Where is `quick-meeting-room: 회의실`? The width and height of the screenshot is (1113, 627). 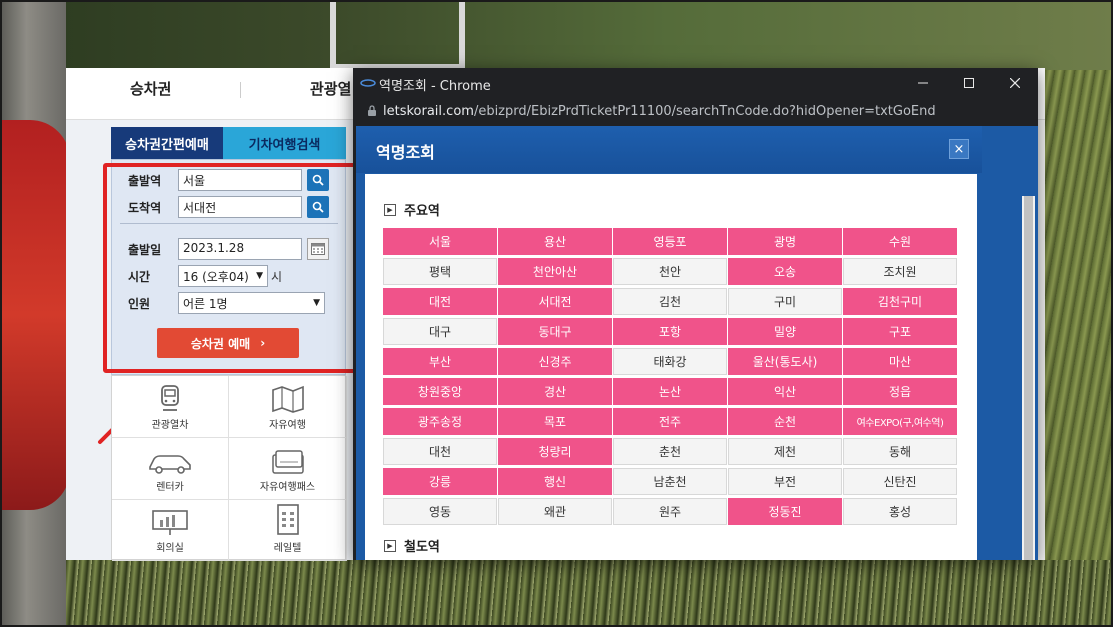
quick-meeting-room: 회의실 is located at coordinates (170, 530).